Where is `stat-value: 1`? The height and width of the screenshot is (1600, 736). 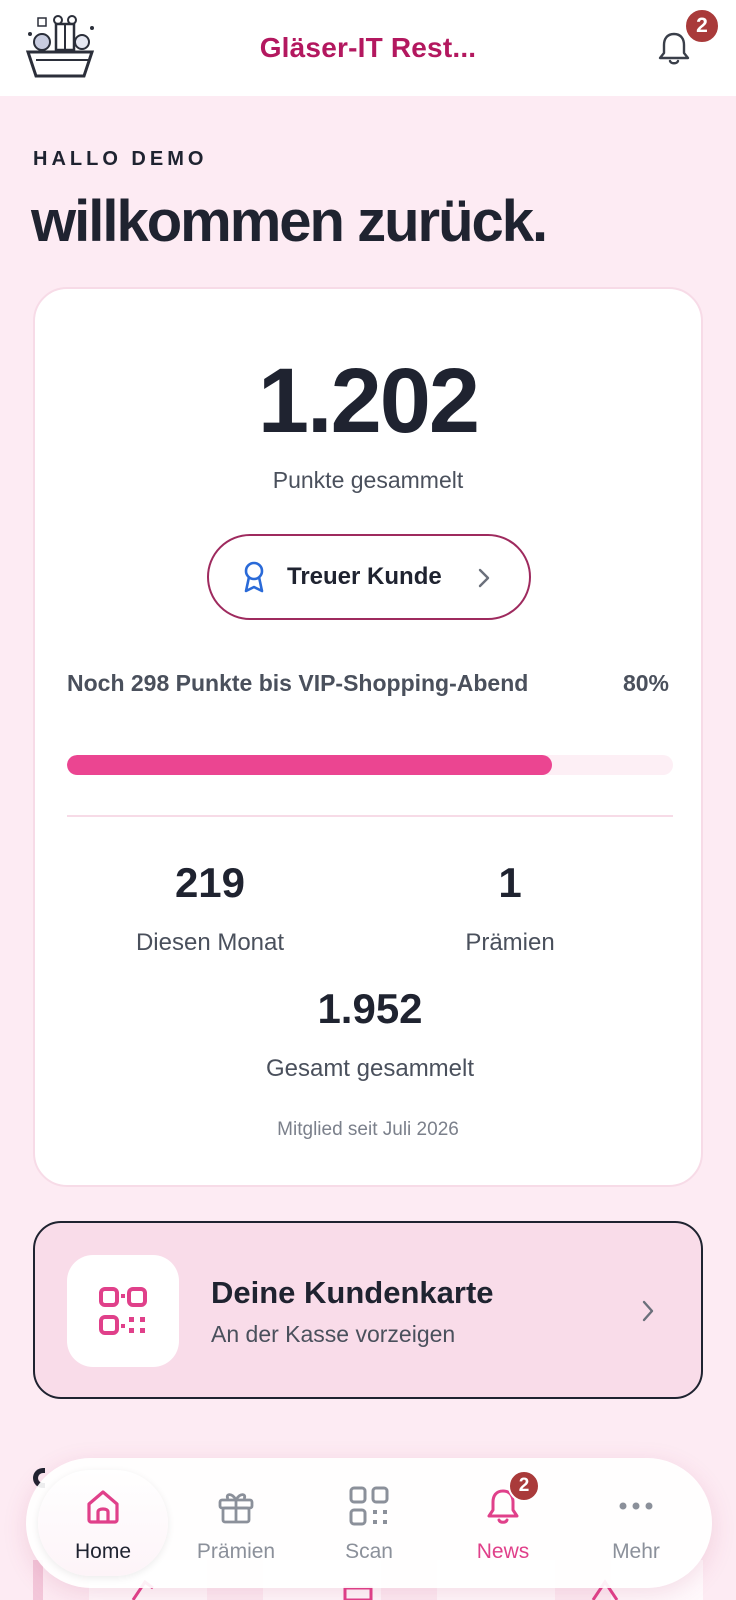
stat-value: 1 is located at coordinates (510, 882).